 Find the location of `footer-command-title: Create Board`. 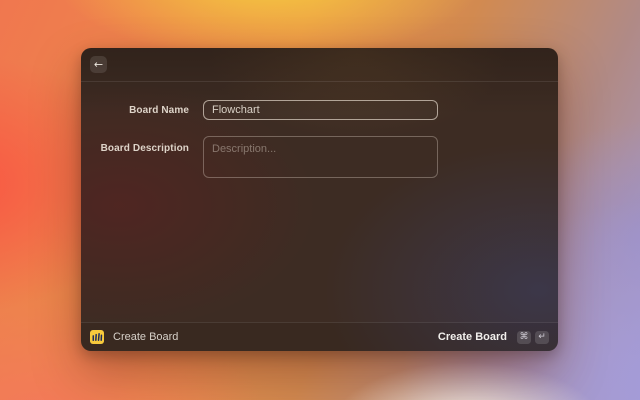

footer-command-title: Create Board is located at coordinates (146, 337).